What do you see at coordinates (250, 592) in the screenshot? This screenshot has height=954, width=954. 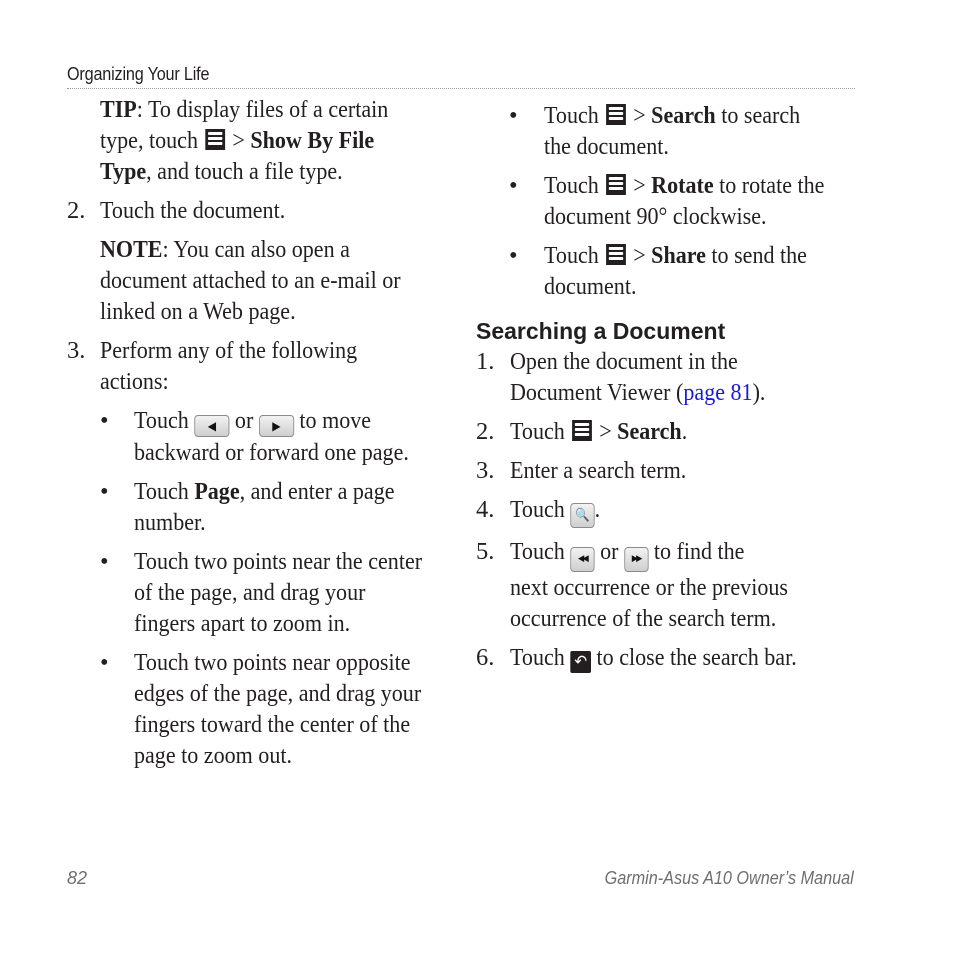 I see `bullet-text: of the page, and drag your` at bounding box center [250, 592].